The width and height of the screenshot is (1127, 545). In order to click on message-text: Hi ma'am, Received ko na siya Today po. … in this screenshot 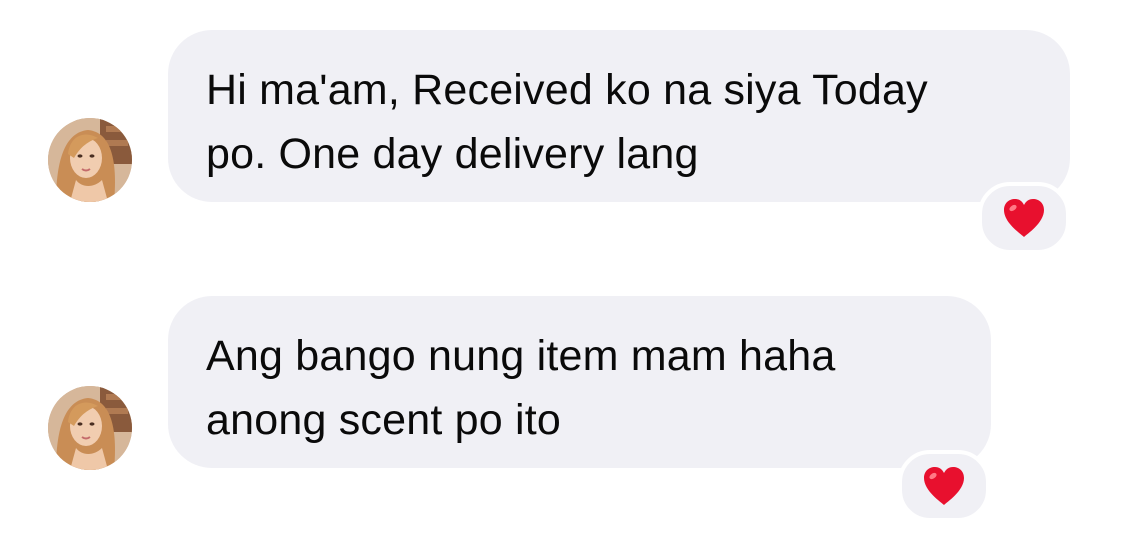, I will do `click(567, 122)`.